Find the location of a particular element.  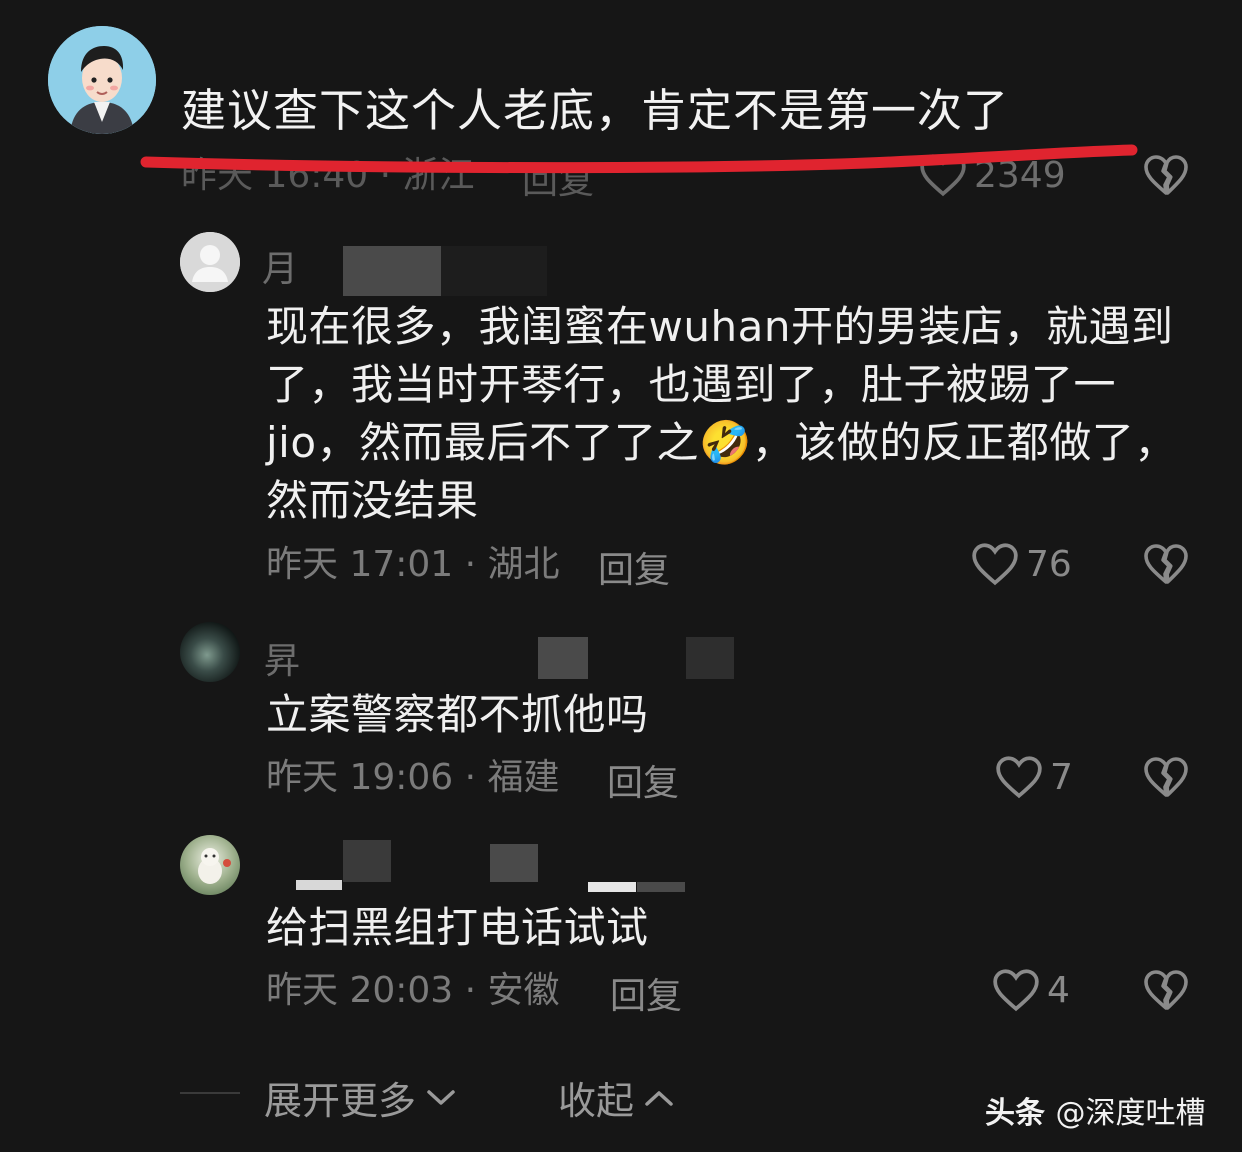

chevron-up-icon is located at coordinates (659, 1098).